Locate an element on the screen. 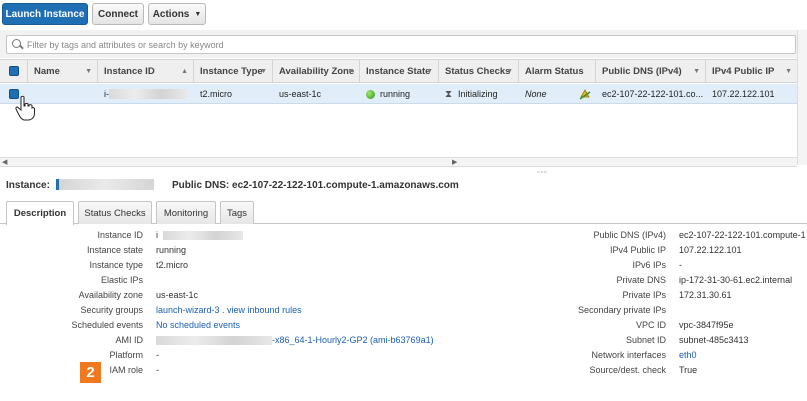 The image size is (807, 401). column-header-alarm-status: Alarm Status is located at coordinates (557, 71).